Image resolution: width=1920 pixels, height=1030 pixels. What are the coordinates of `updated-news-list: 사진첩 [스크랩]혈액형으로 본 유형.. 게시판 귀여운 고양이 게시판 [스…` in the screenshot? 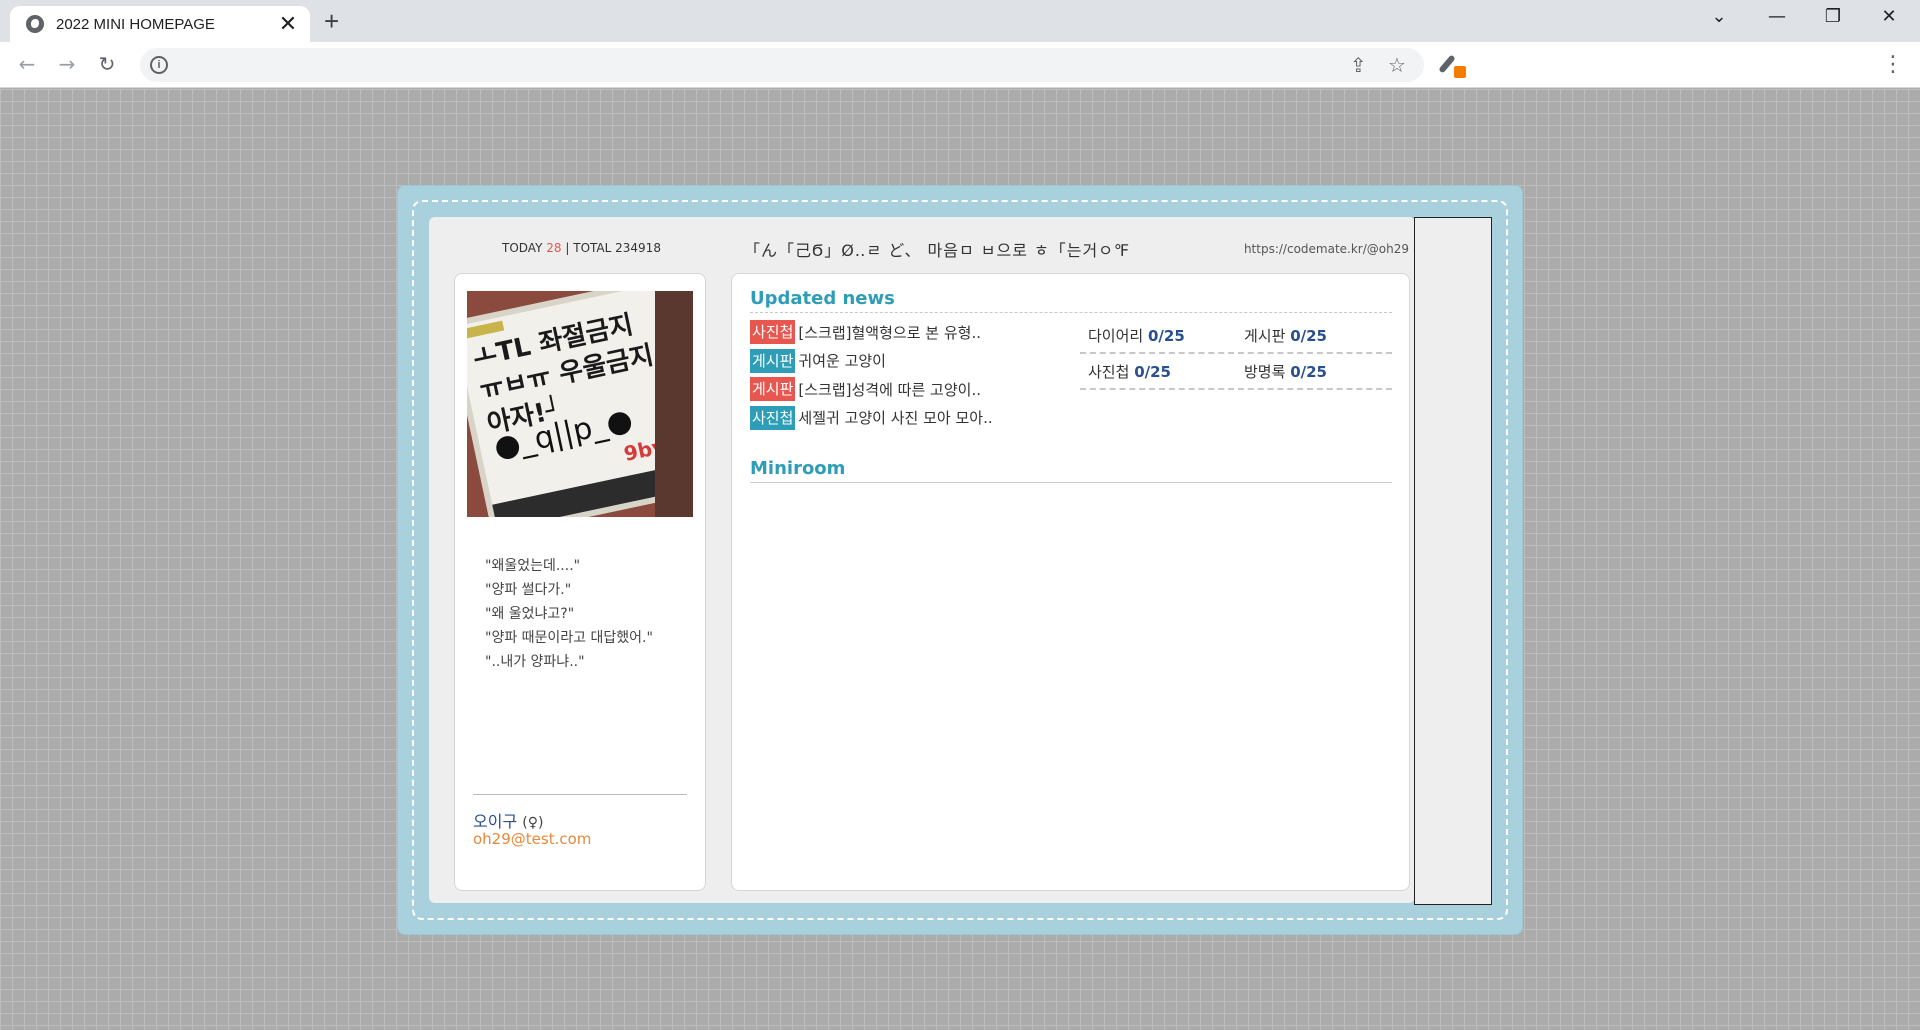 It's located at (915, 375).